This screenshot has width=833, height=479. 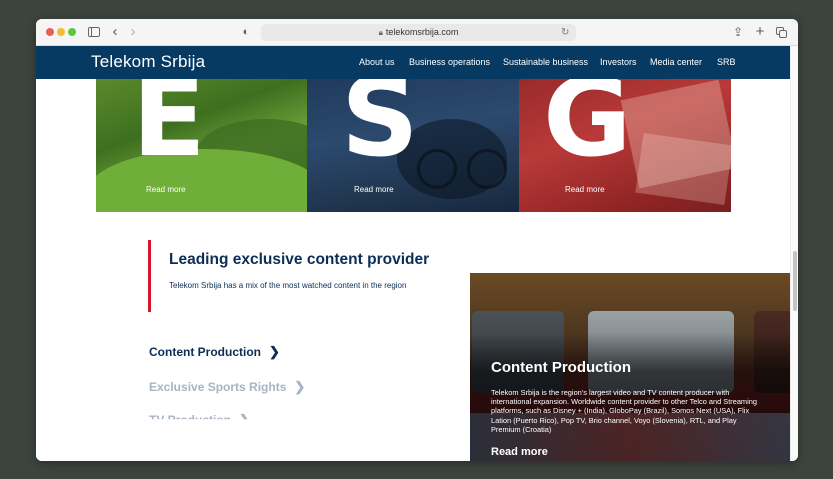 I want to click on tab-overview-icon, so click(x=782, y=32).